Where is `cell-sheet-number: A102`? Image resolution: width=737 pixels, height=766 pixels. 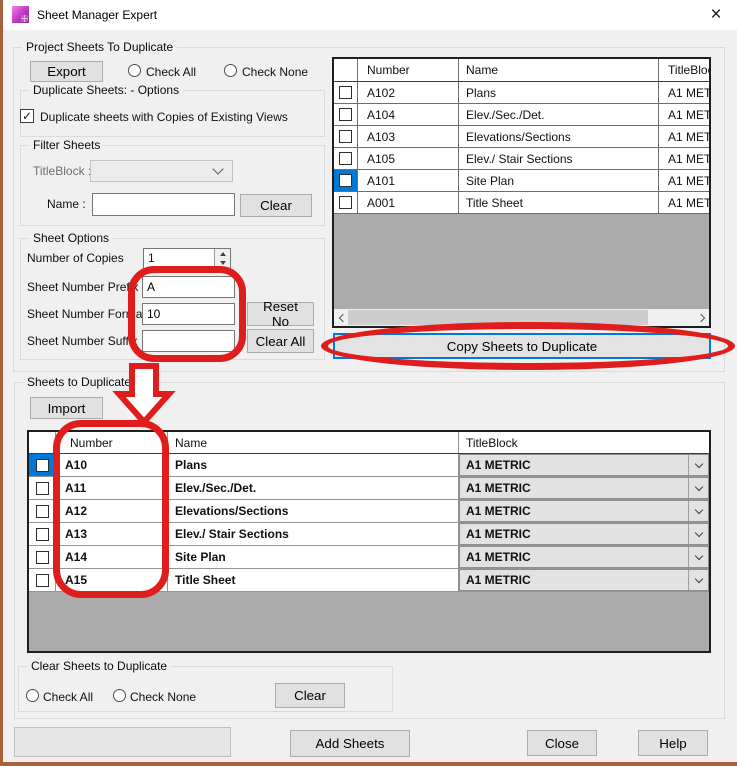
cell-sheet-number: A102 is located at coordinates (408, 92).